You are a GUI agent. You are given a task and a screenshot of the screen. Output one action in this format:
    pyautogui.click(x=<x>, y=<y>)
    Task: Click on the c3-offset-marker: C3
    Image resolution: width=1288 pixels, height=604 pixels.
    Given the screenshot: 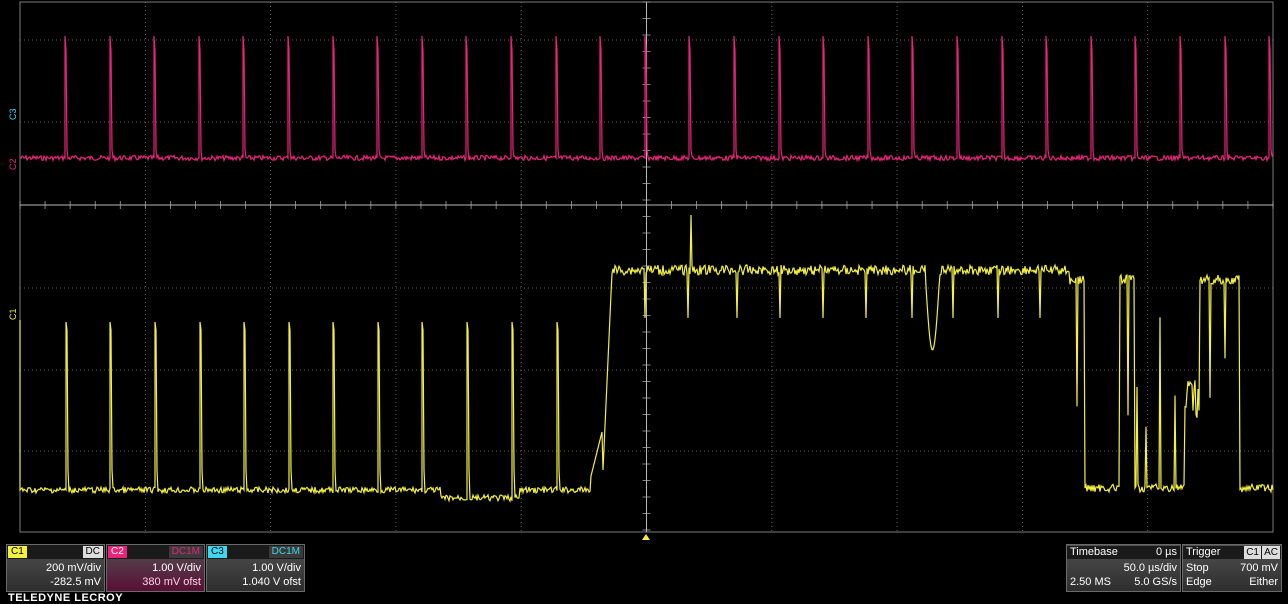 What is the action you would take?
    pyautogui.click(x=14, y=118)
    